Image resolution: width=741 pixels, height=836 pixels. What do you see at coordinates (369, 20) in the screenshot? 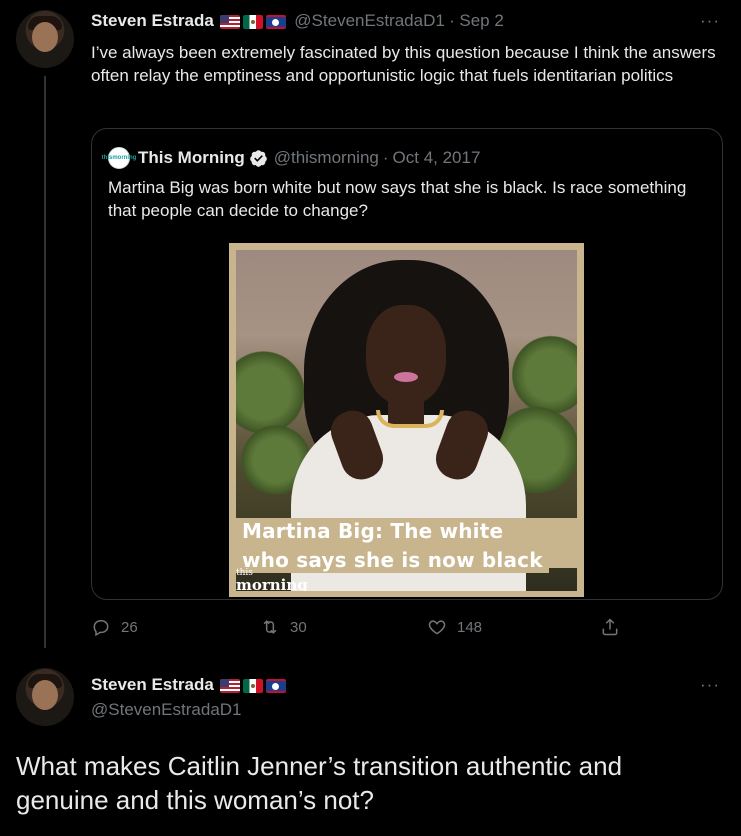
I see `author-handle: @StevenEstradaD1` at bounding box center [369, 20].